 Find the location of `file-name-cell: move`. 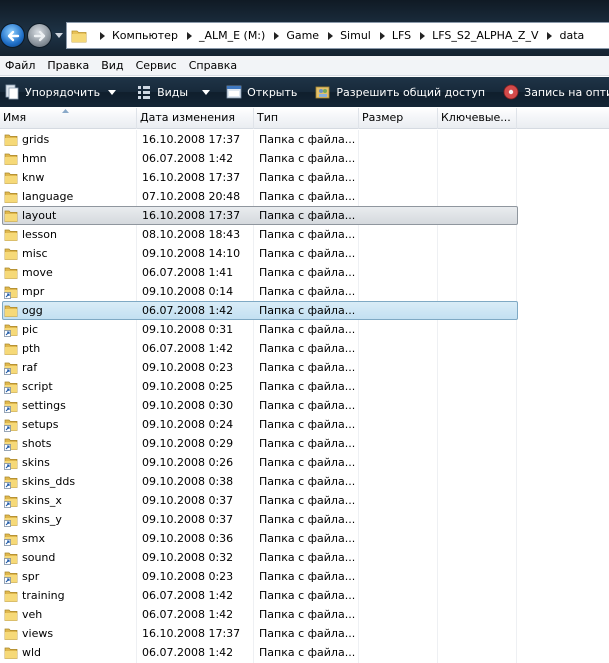

file-name-cell: move is located at coordinates (68, 272).